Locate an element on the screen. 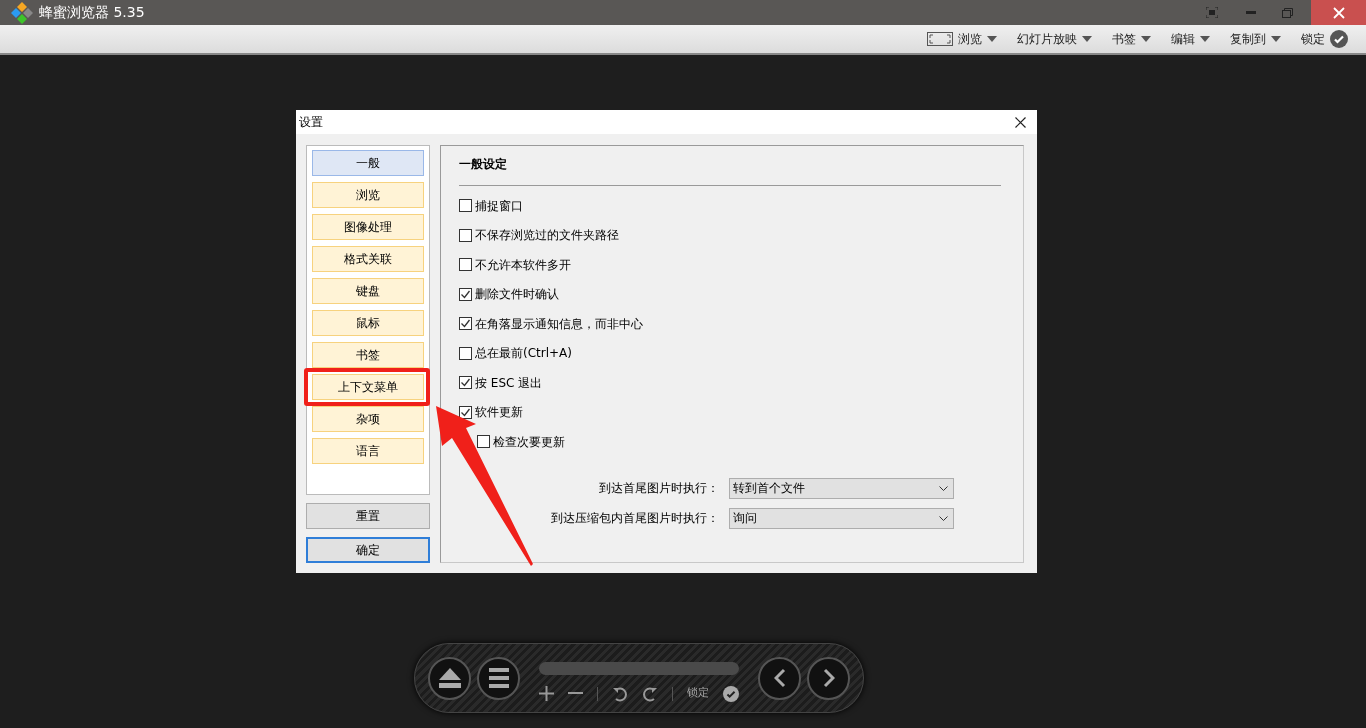 The image size is (1366, 728). option-label: 按 ESC 退出 is located at coordinates (509, 383).